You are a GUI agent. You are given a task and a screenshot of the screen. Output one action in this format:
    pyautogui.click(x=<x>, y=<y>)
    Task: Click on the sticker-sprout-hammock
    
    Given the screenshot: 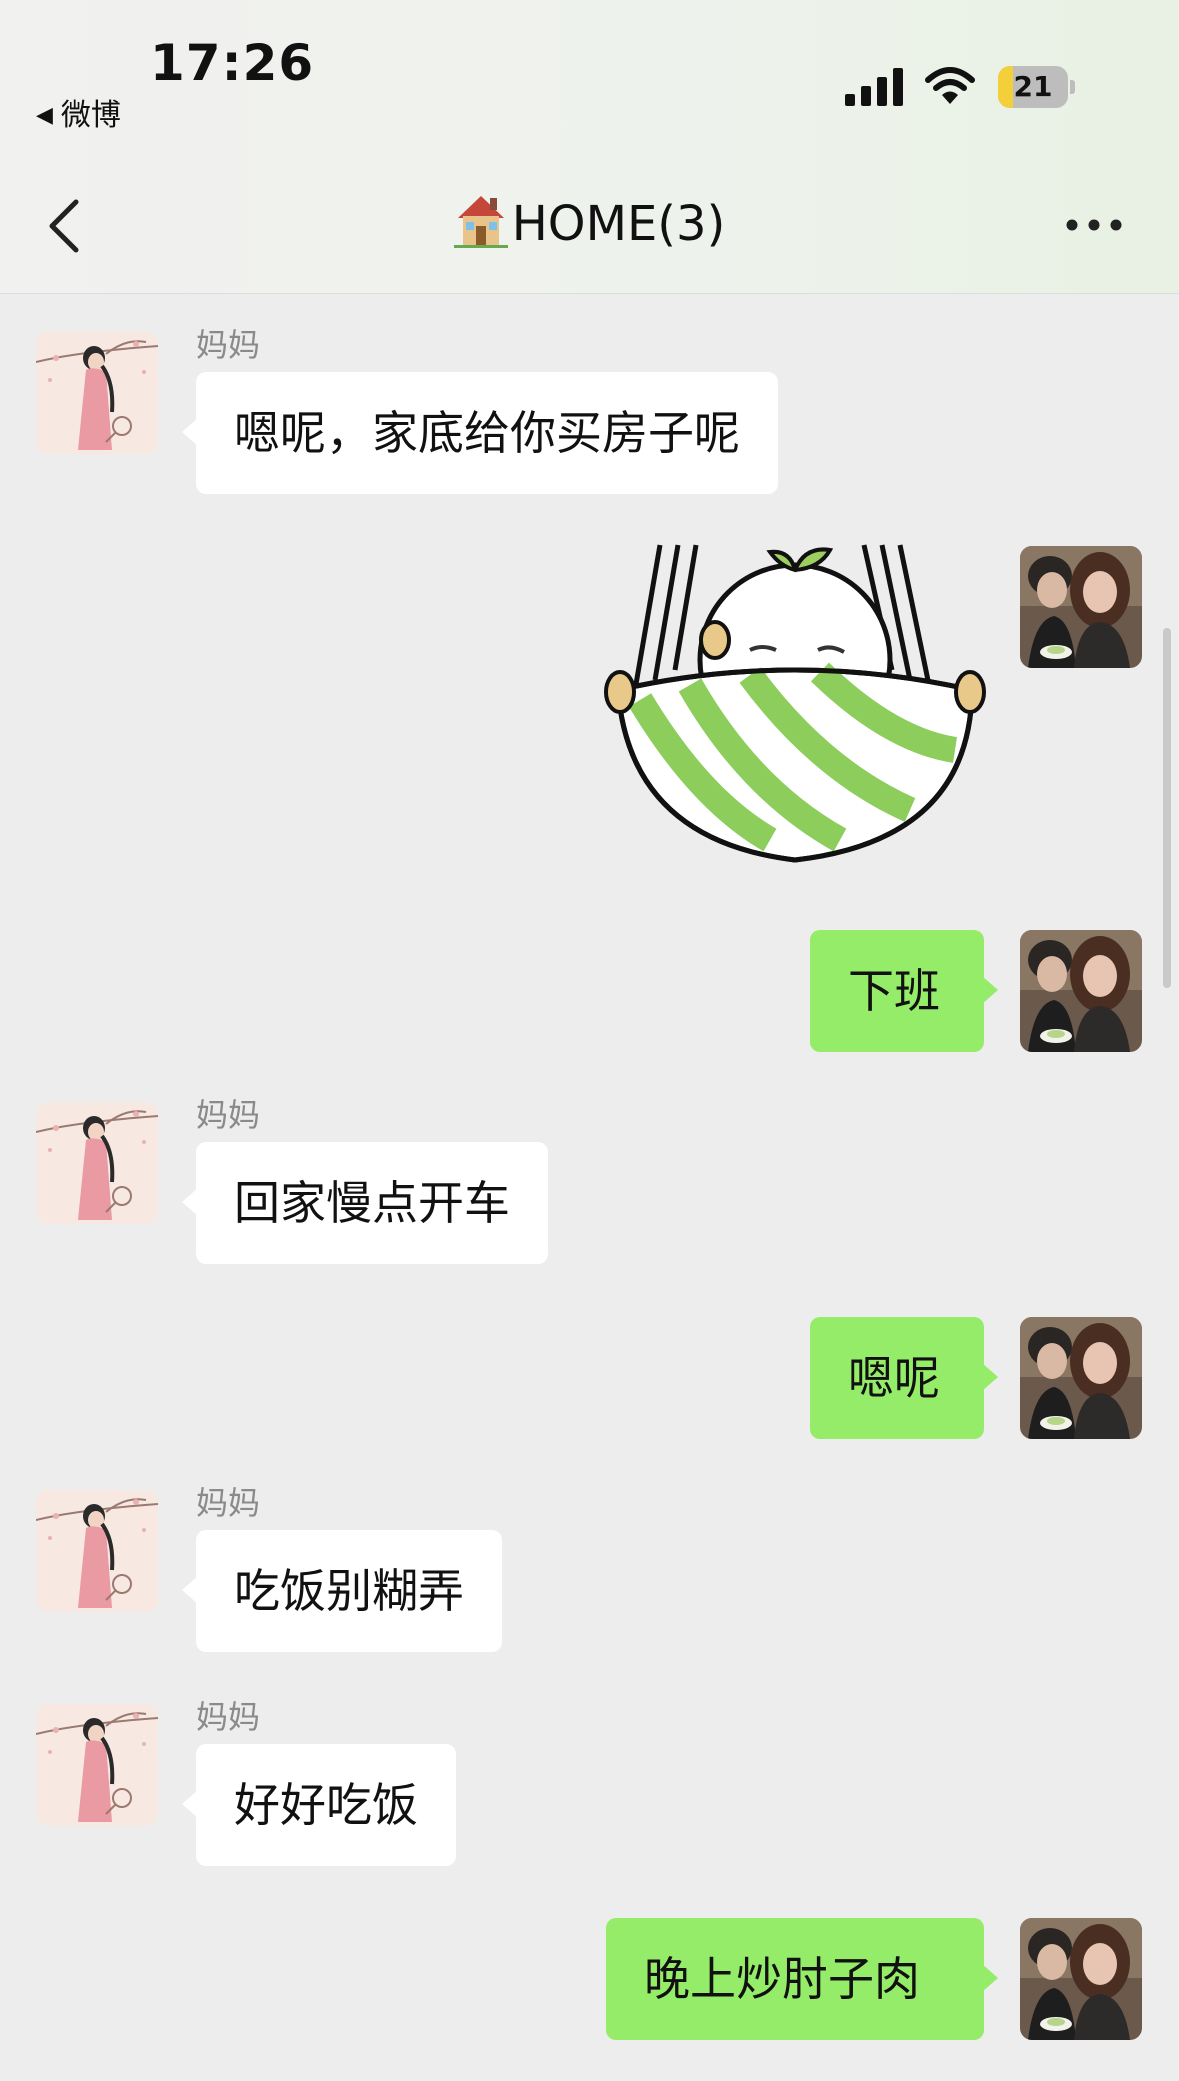 What is the action you would take?
    pyautogui.click(x=795, y=710)
    